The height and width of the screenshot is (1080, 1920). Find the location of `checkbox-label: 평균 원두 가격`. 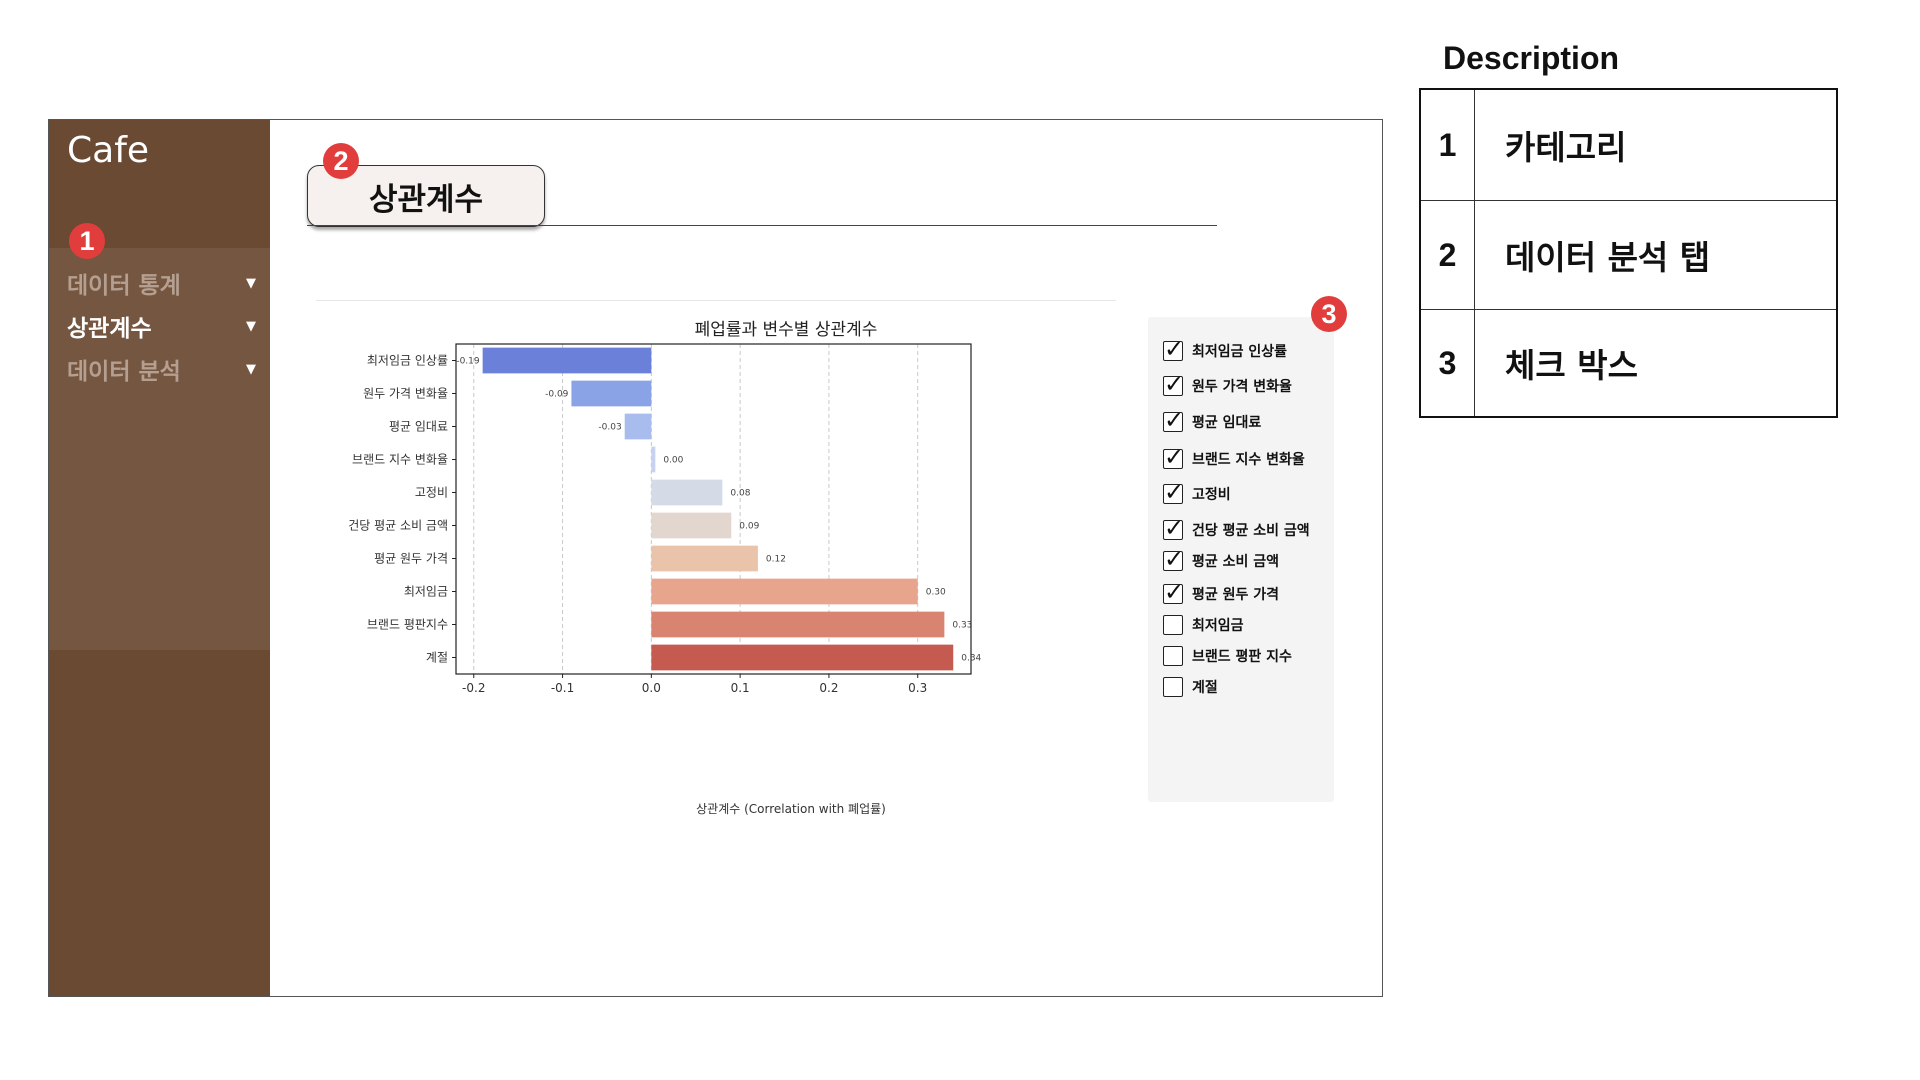

checkbox-label: 평균 원두 가격 is located at coordinates (1236, 595).